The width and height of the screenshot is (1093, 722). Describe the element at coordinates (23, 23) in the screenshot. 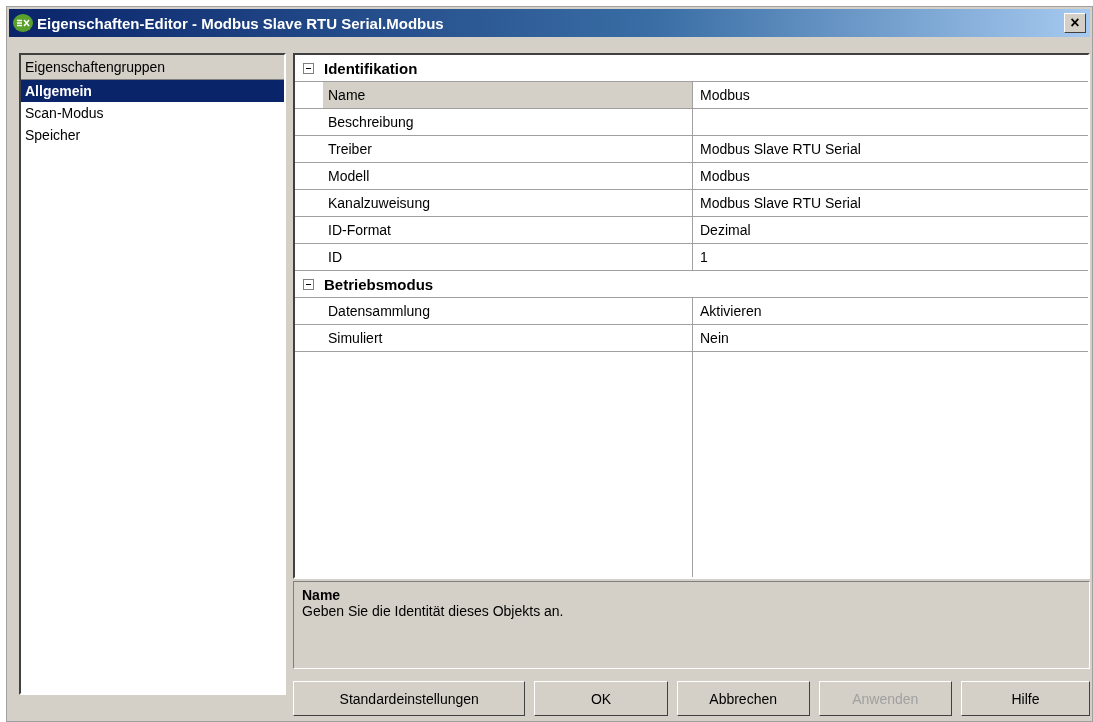

I see `app-logo-icon` at that location.